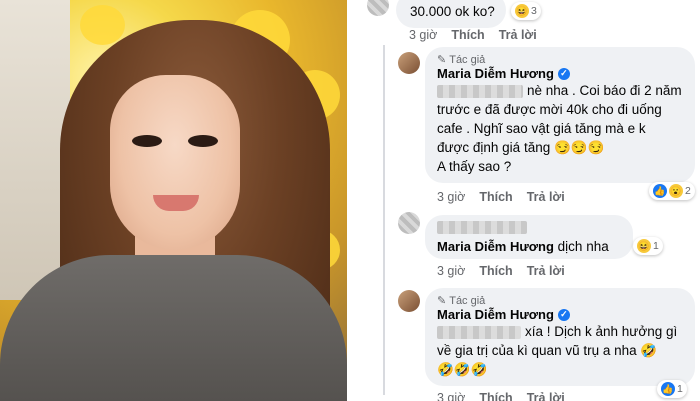  I want to click on left-eye, so click(147, 141).